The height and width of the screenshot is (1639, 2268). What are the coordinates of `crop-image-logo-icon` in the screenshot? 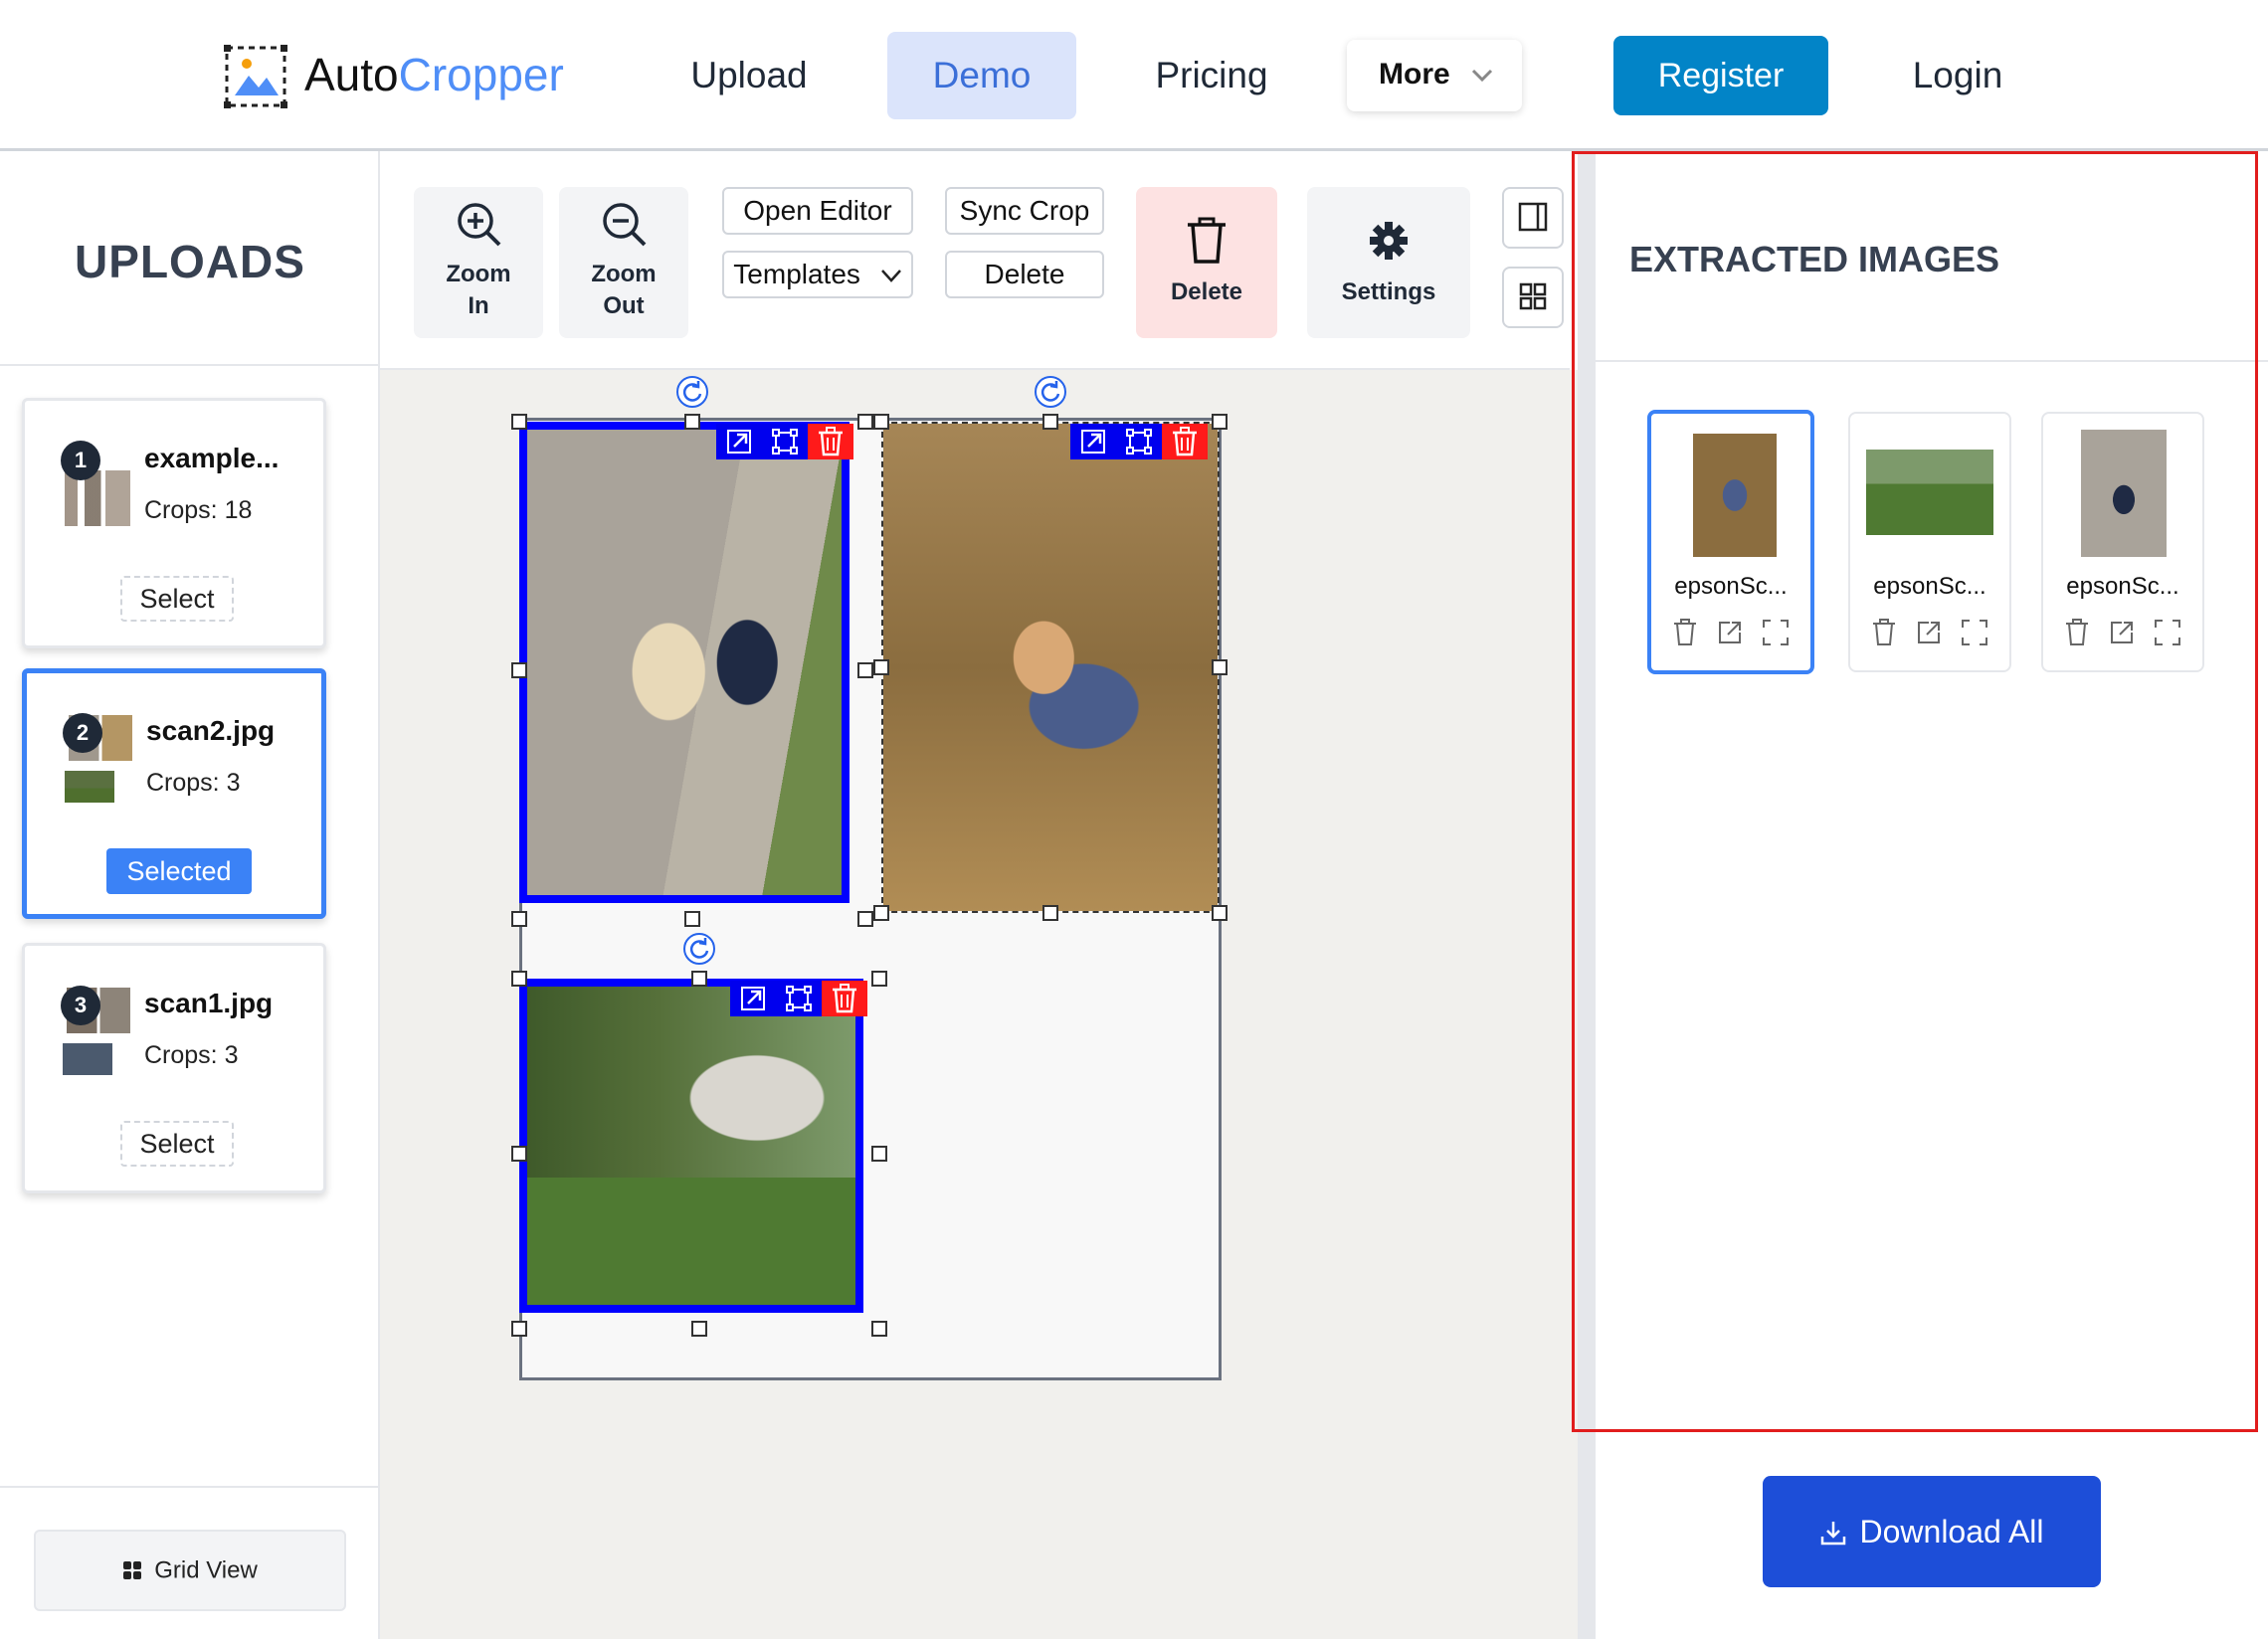 It's located at (255, 76).